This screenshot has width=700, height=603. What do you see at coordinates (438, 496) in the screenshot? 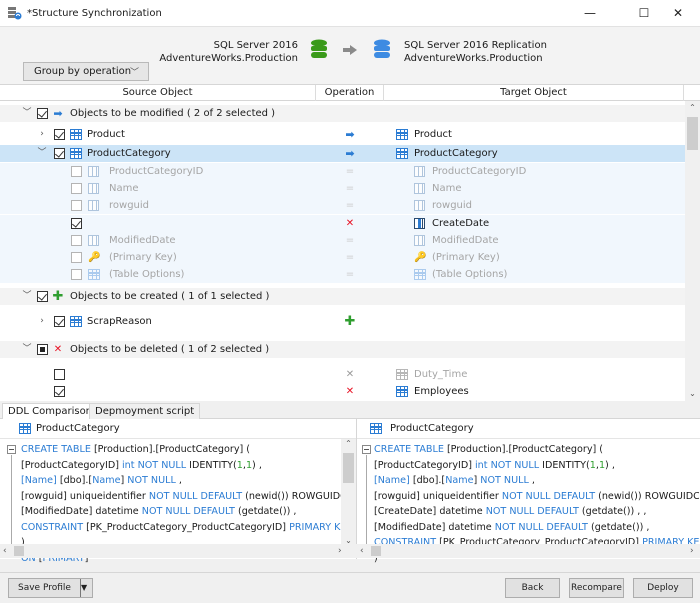
I see `code-text: [rowguid] uniqueidentifier` at bounding box center [438, 496].